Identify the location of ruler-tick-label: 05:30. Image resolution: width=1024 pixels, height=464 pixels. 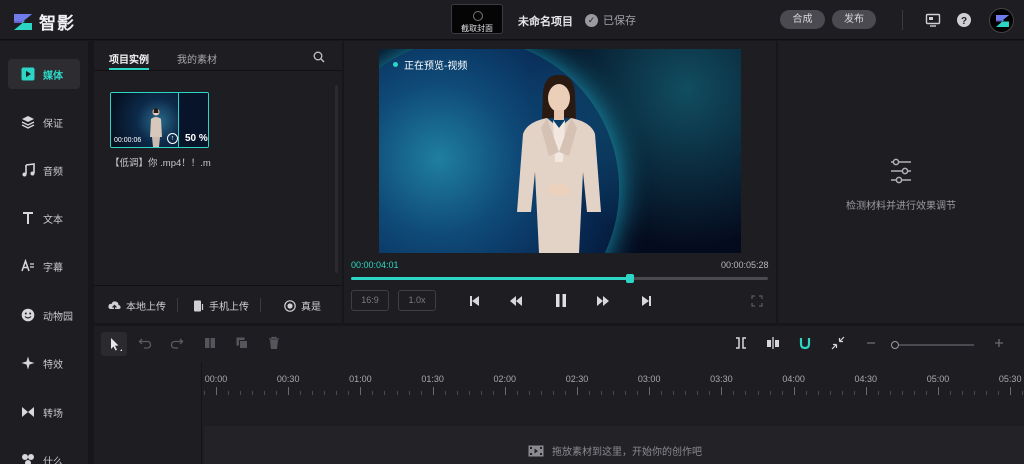
(1010, 379).